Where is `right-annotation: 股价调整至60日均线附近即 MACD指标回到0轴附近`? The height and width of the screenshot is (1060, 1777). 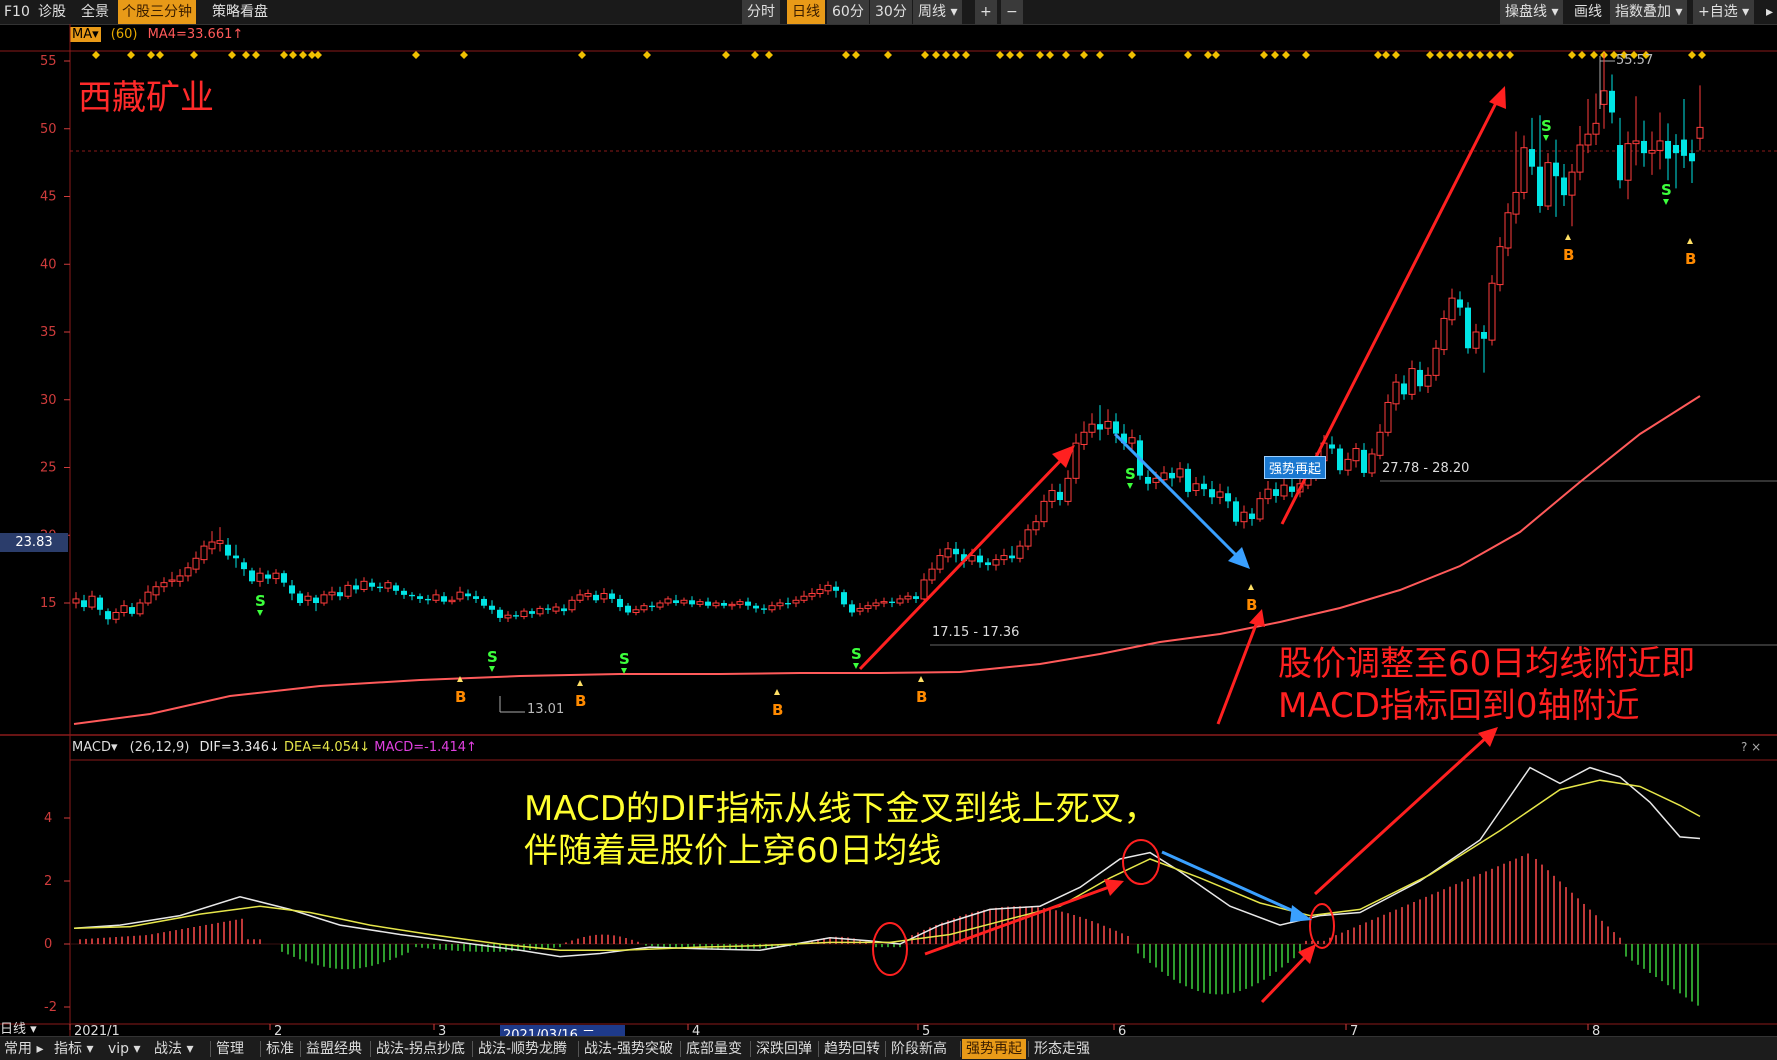
right-annotation: 股价调整至60日均线附近即 MACD指标回到0轴附近 is located at coordinates (1486, 685).